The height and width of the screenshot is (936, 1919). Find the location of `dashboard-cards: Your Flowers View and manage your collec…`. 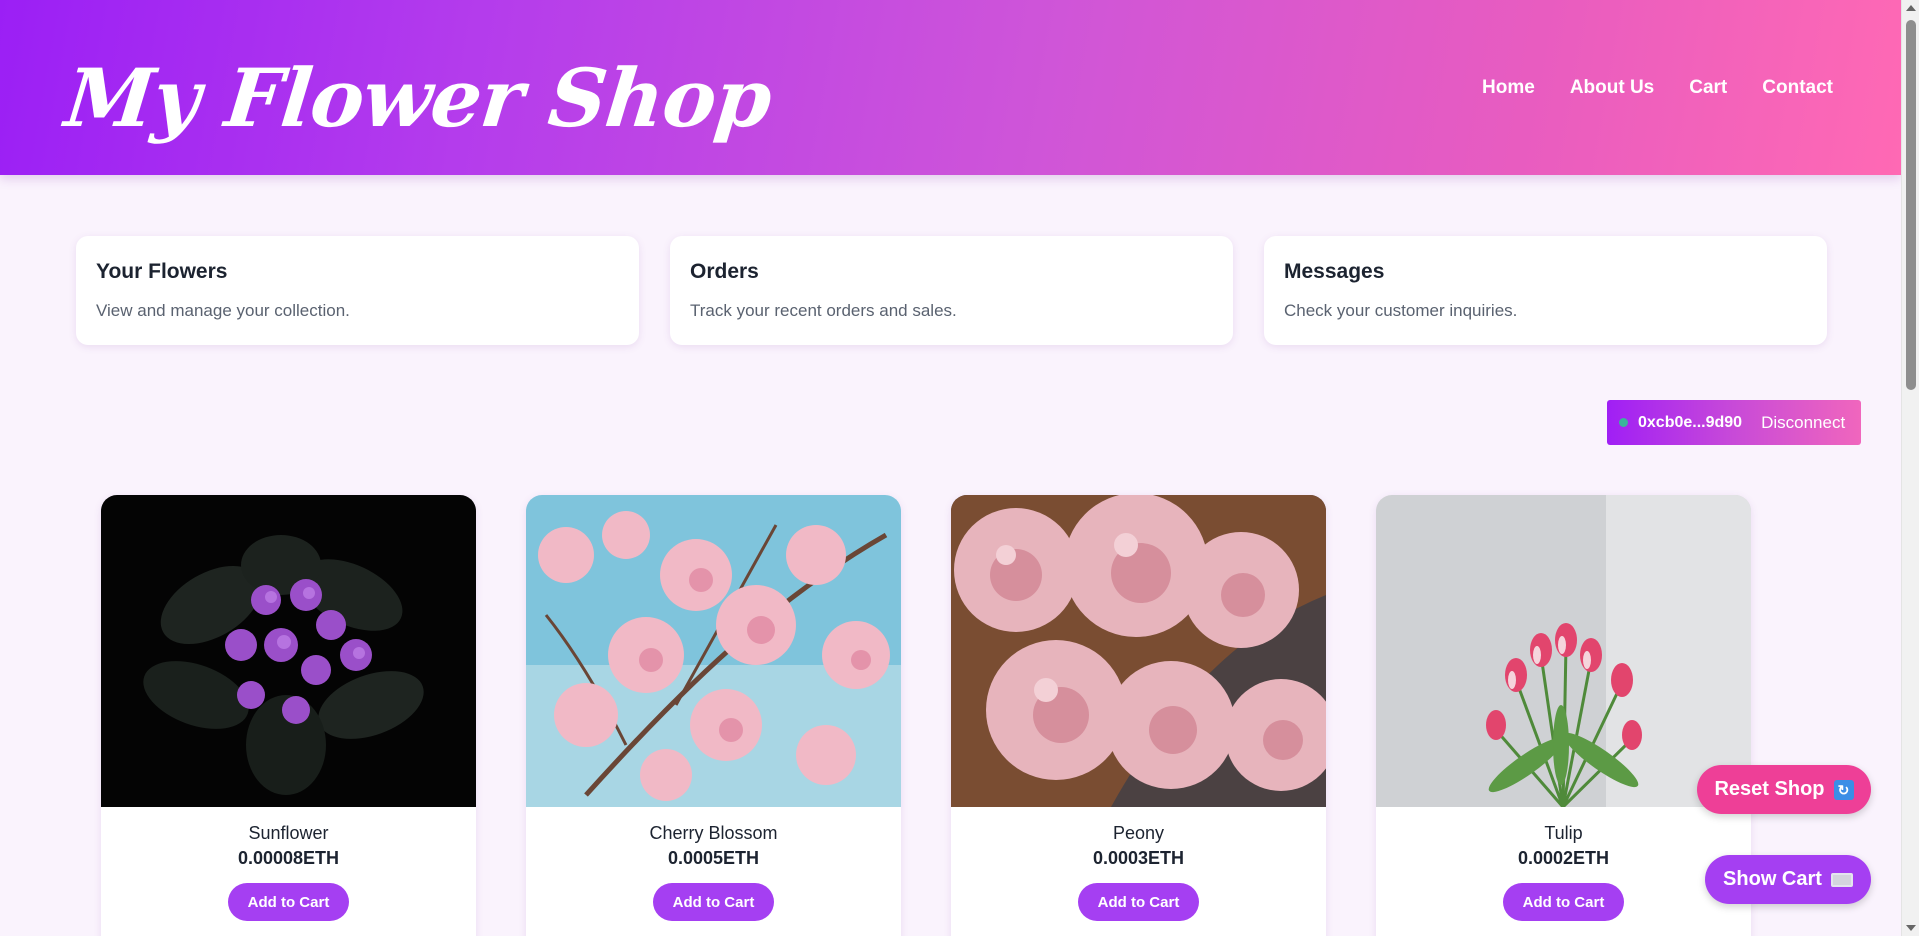

dashboard-cards: Your Flowers View and manage your collec… is located at coordinates (951, 290).